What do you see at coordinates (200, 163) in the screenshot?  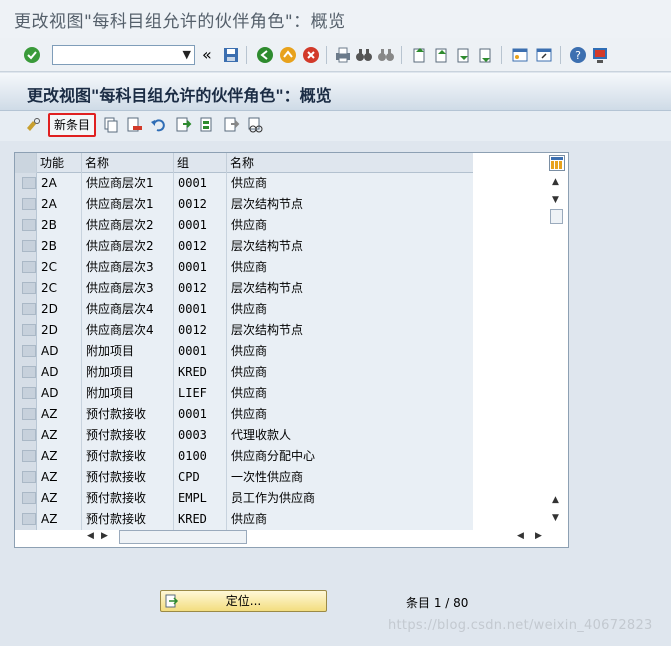 I see `column-header-group: 组` at bounding box center [200, 163].